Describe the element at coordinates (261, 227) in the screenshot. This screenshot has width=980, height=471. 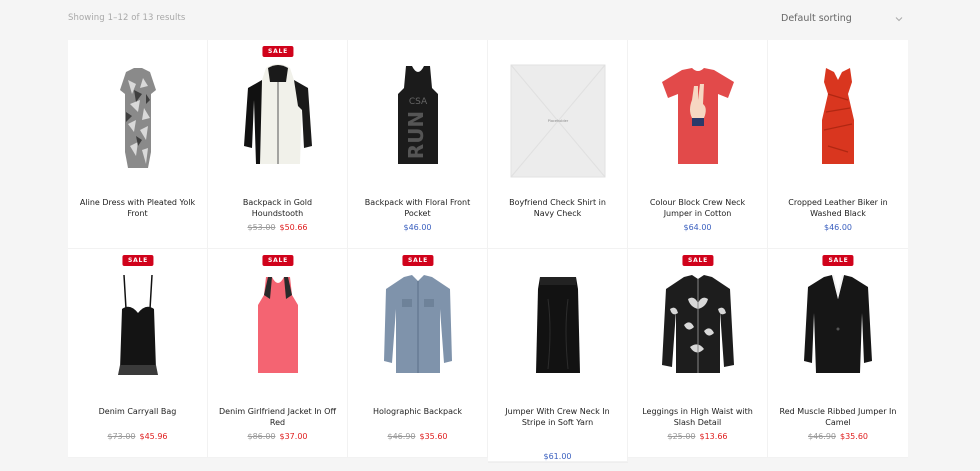
I see `old-price: $53.00` at that location.